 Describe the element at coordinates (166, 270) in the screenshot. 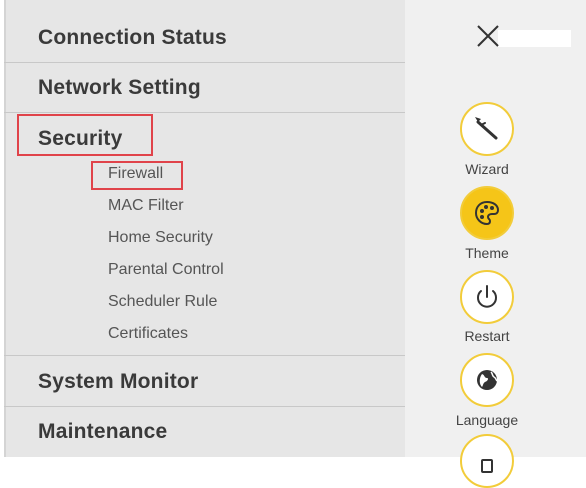

I see `submenu-item-parental-control: Parental Control` at that location.